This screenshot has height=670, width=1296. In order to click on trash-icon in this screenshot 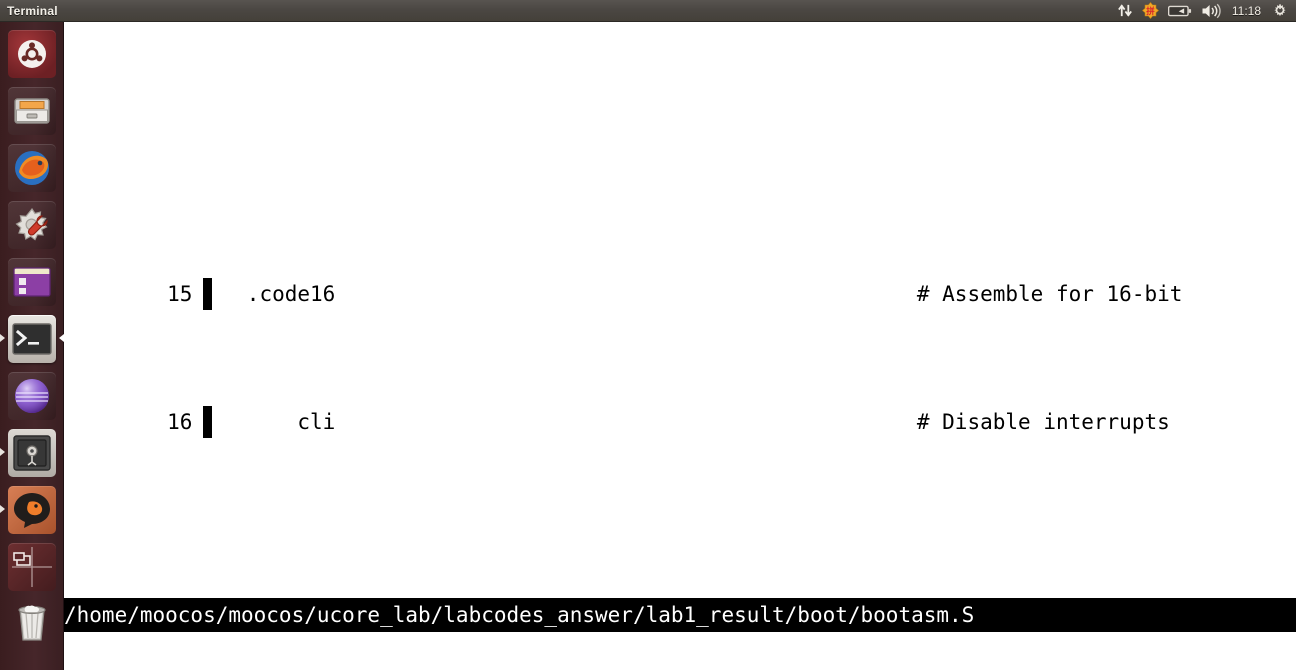, I will do `click(32, 621)`.